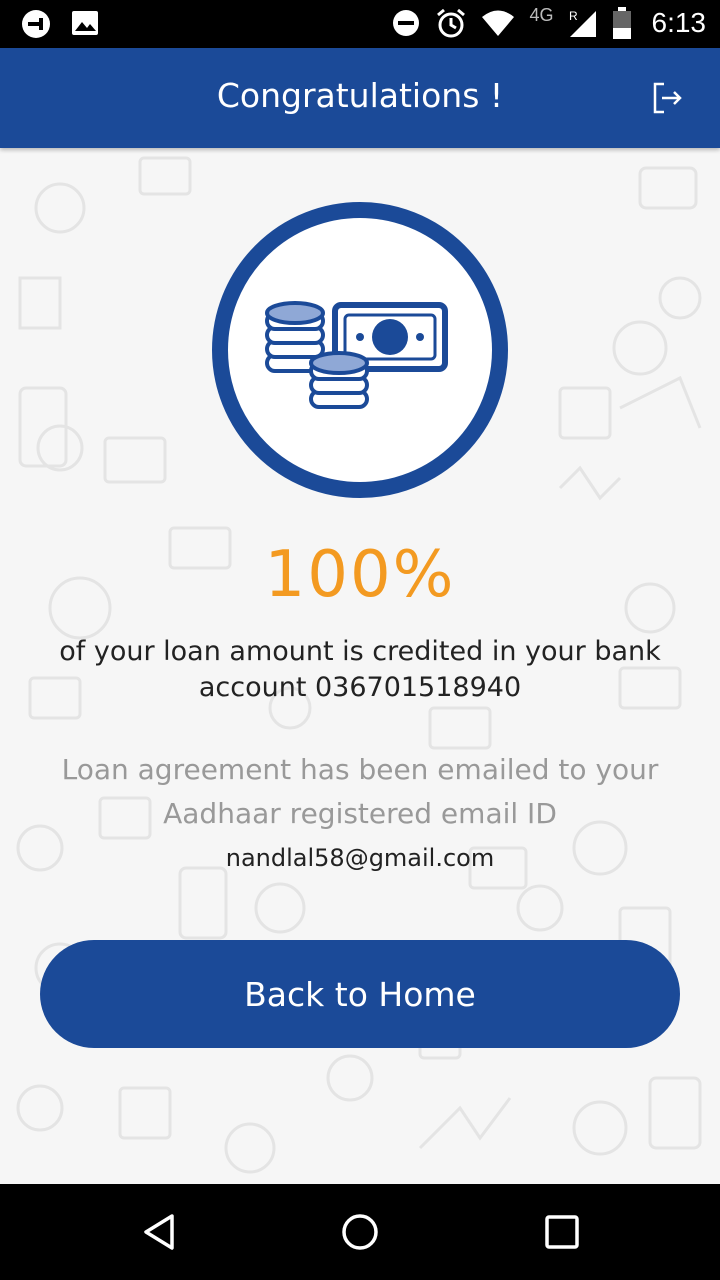  I want to click on back-icon, so click(159, 1232).